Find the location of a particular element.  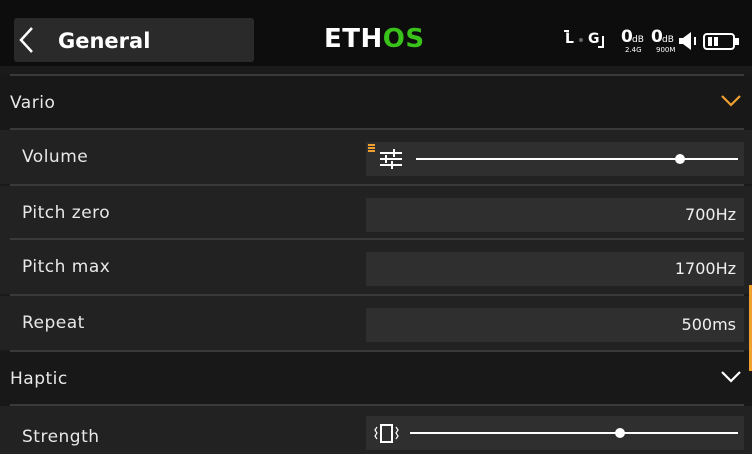

logo-part-os: OS is located at coordinates (403, 39).